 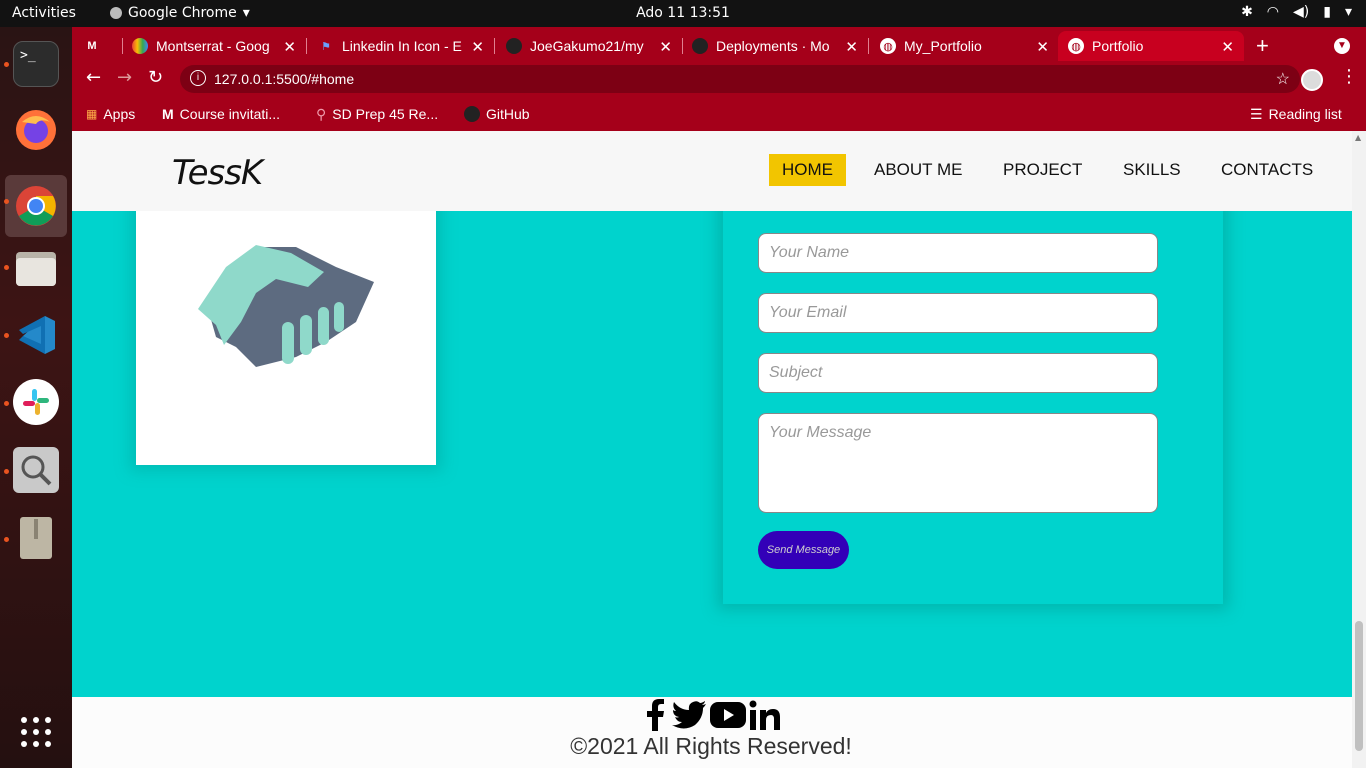 What do you see at coordinates (728, 715) in the screenshot?
I see `youtube-icon` at bounding box center [728, 715].